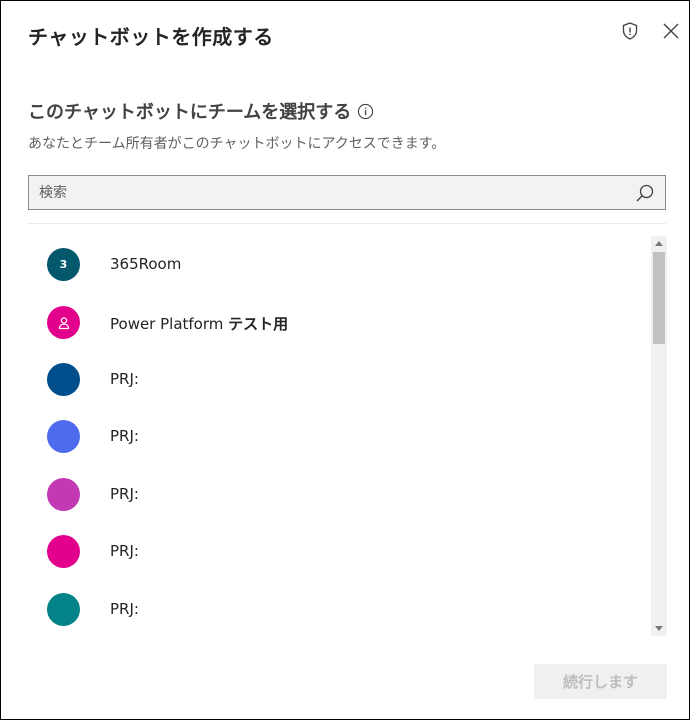 This screenshot has height=720, width=690. I want to click on team-name: 365Room, so click(145, 264).